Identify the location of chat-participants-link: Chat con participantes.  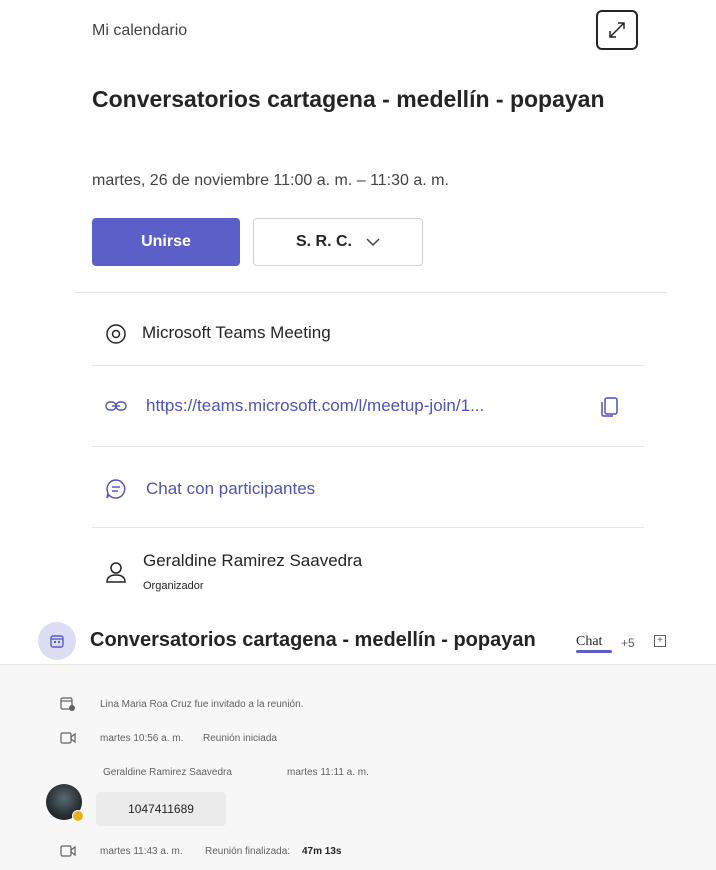
(230, 489).